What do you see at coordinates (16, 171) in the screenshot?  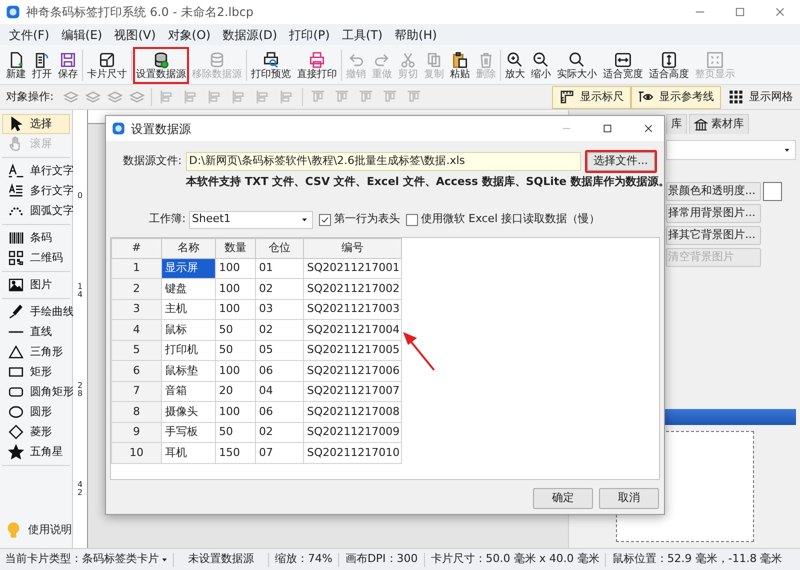 I see `text-line-icon` at bounding box center [16, 171].